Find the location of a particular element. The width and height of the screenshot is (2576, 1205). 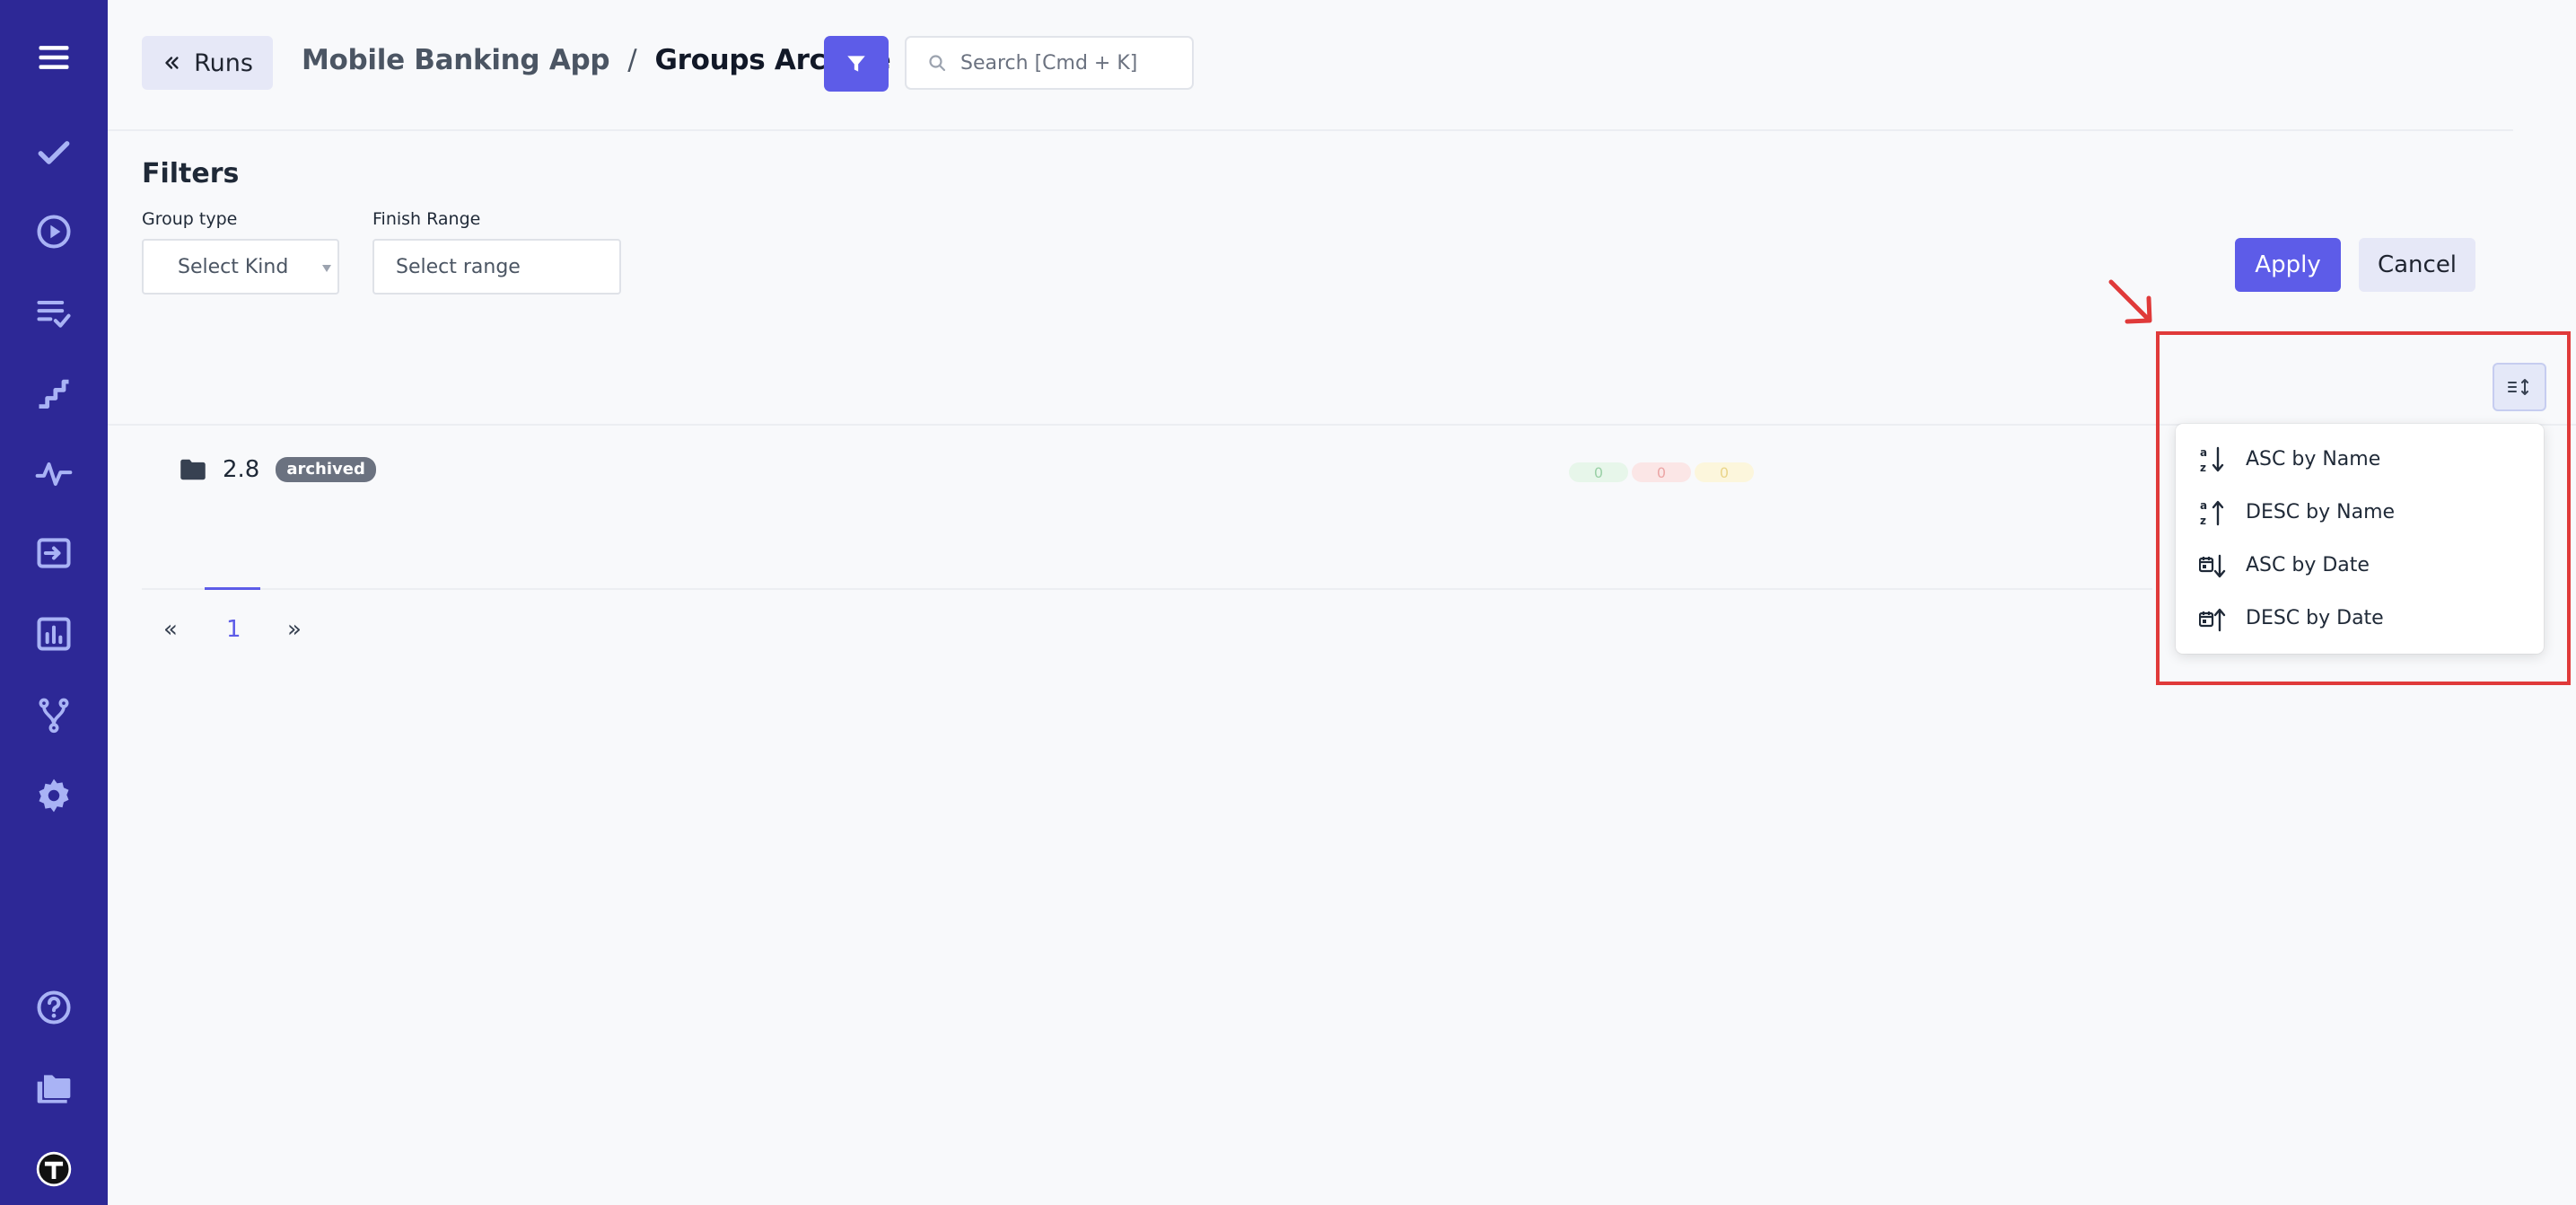

apply-button: Apply is located at coordinates (2288, 265).